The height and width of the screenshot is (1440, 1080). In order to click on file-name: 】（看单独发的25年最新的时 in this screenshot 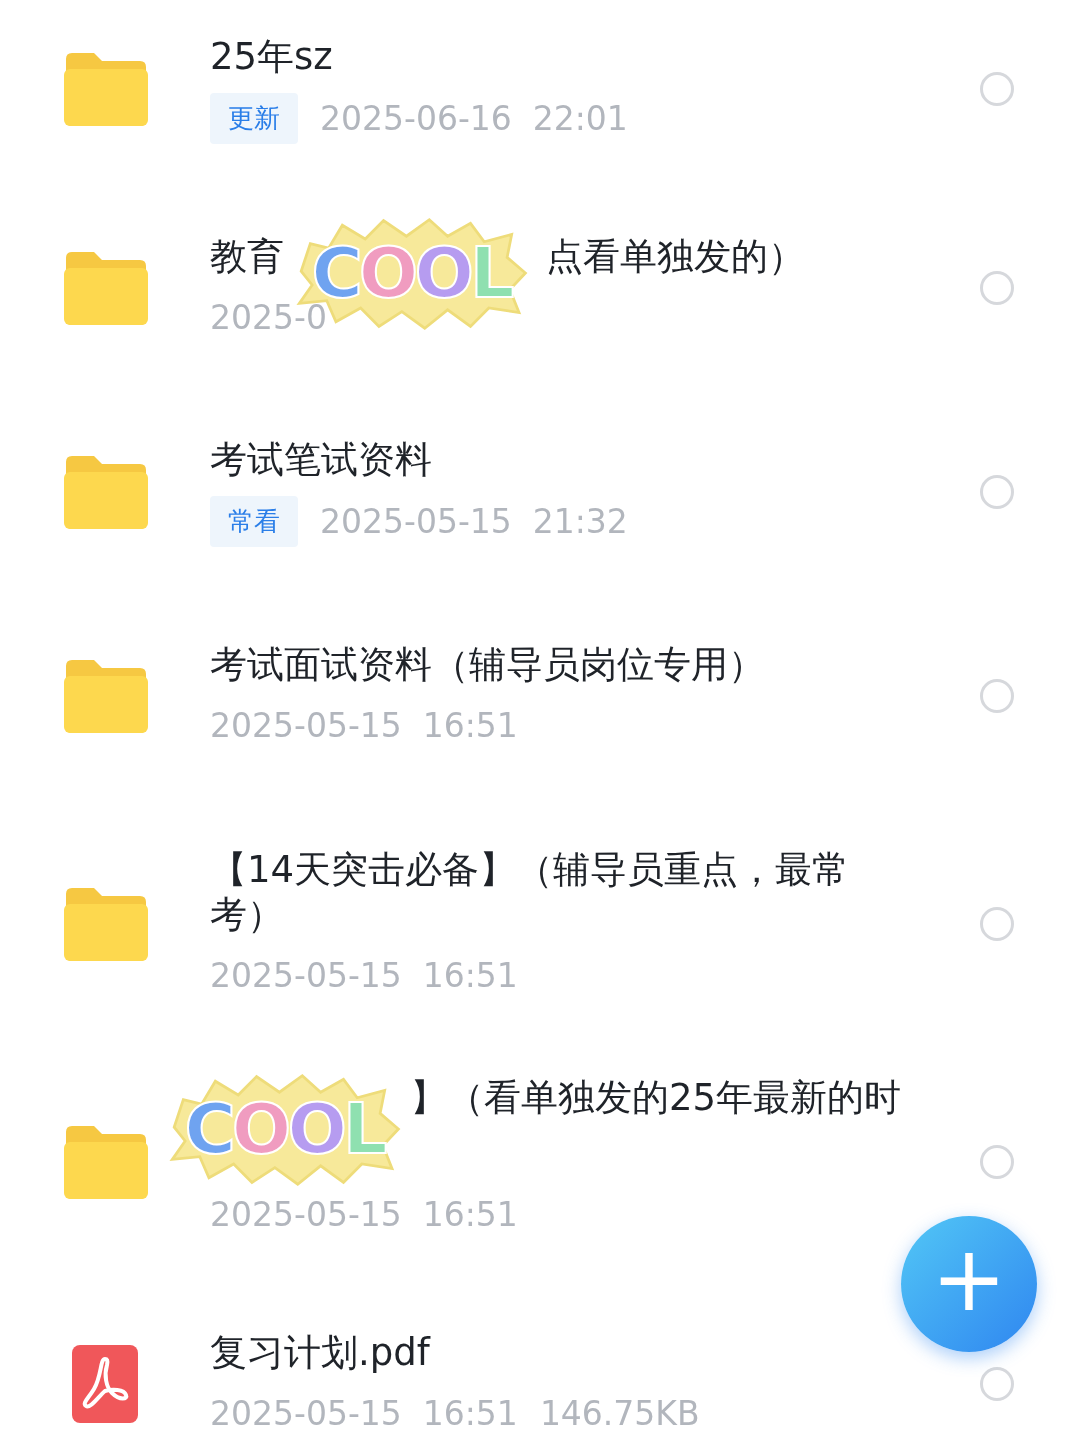, I will do `click(656, 1097)`.